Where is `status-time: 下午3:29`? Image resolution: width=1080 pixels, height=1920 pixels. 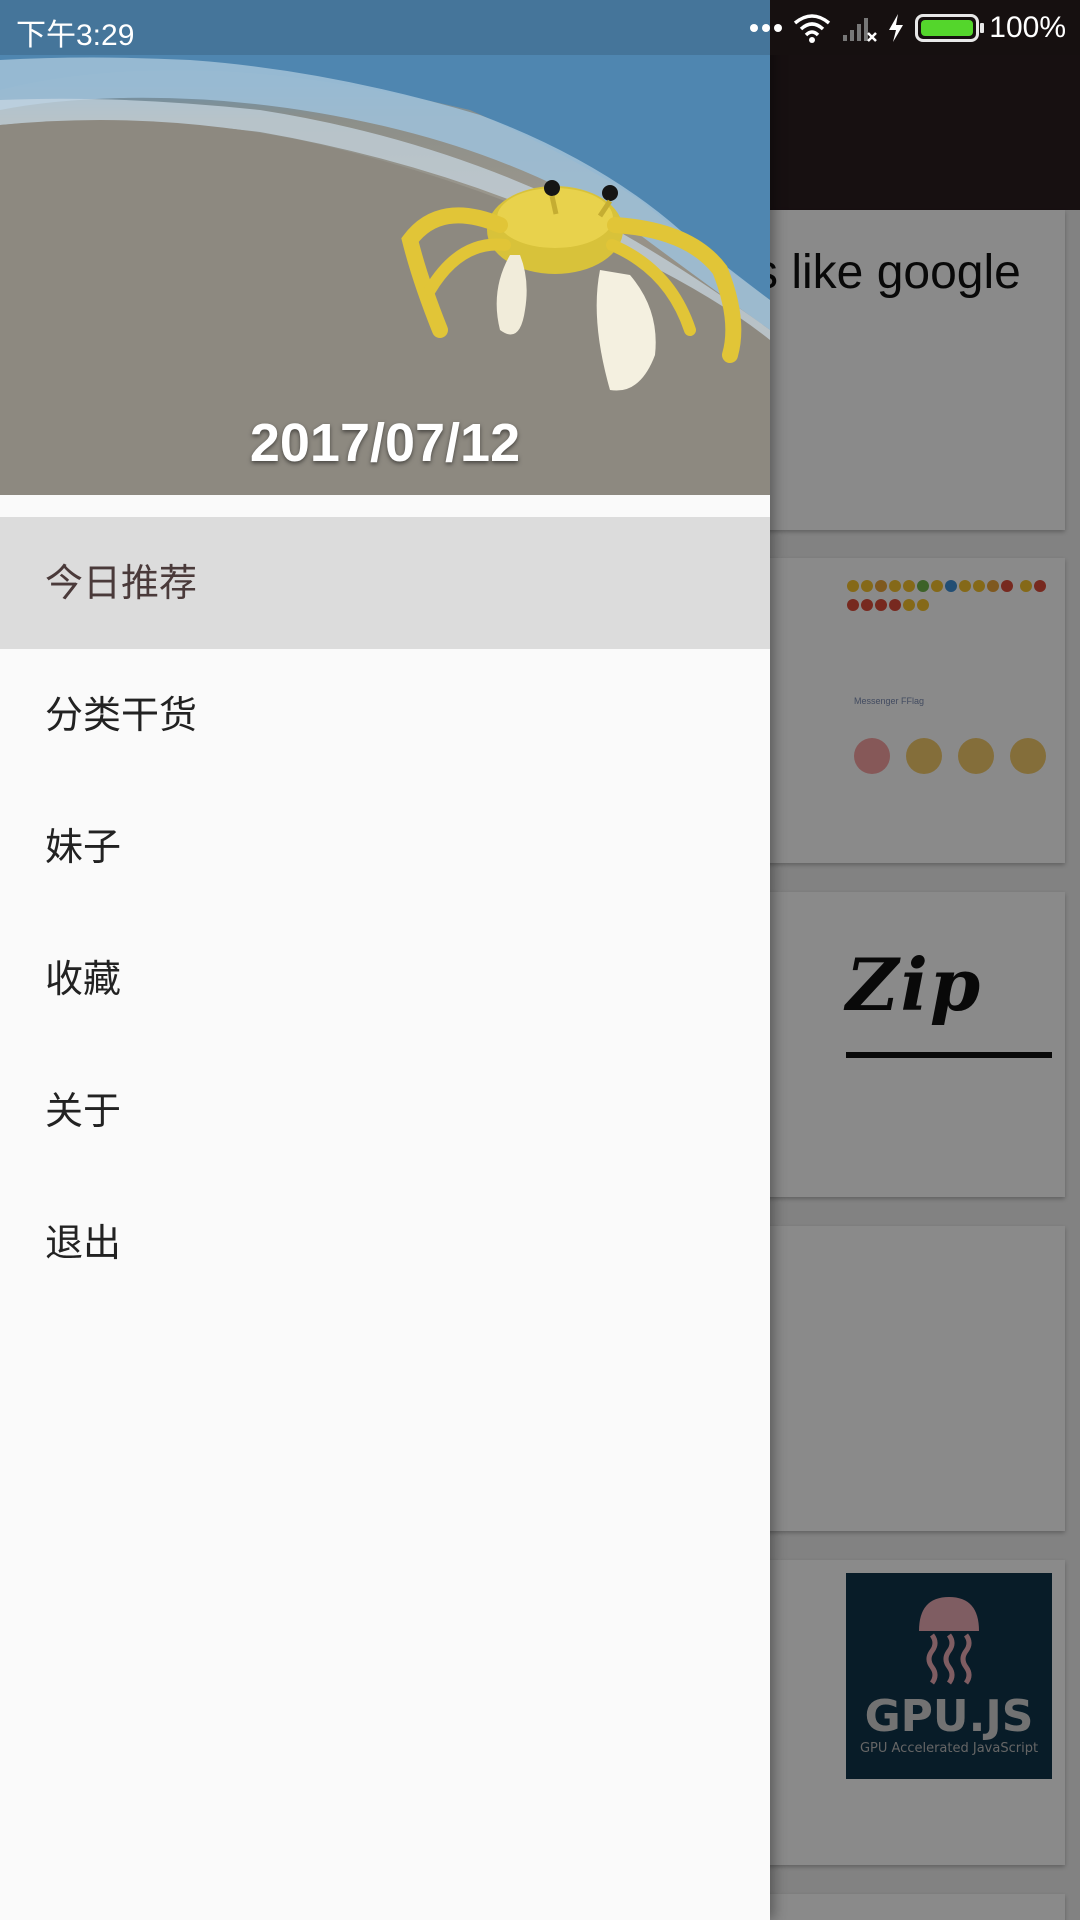 status-time: 下午3:29 is located at coordinates (75, 35).